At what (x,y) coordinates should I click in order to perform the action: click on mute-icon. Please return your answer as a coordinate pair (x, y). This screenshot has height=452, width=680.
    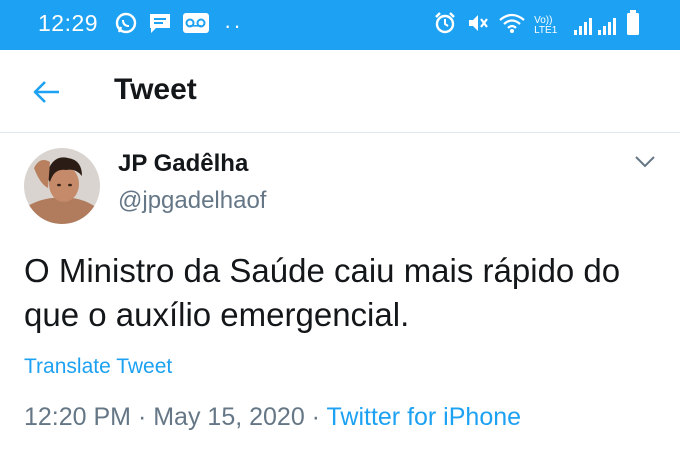
    Looking at the image, I should click on (478, 25).